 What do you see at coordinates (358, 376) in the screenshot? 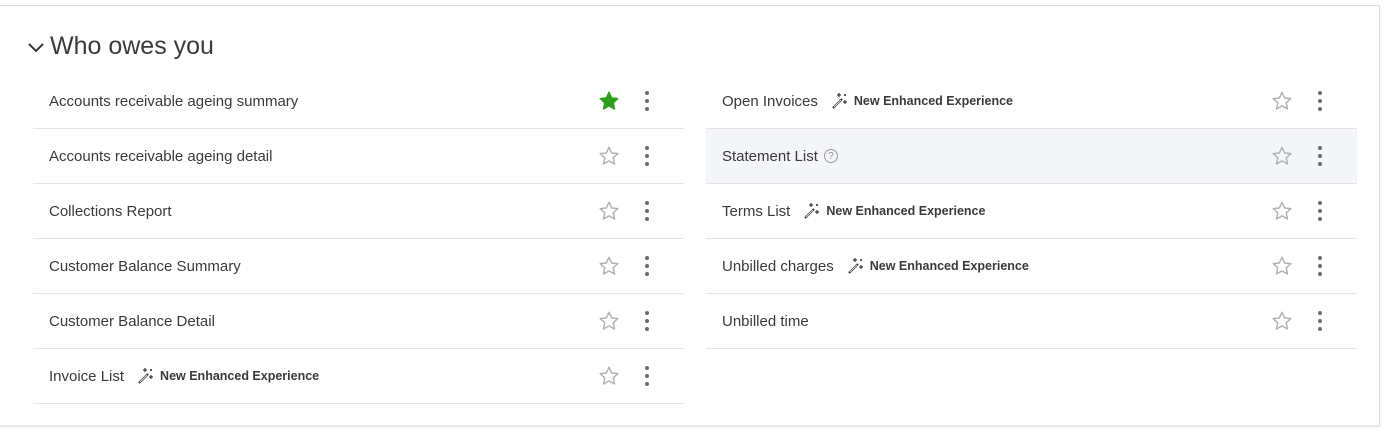
I see `report-row: Invoice List New Enhanced Experience` at bounding box center [358, 376].